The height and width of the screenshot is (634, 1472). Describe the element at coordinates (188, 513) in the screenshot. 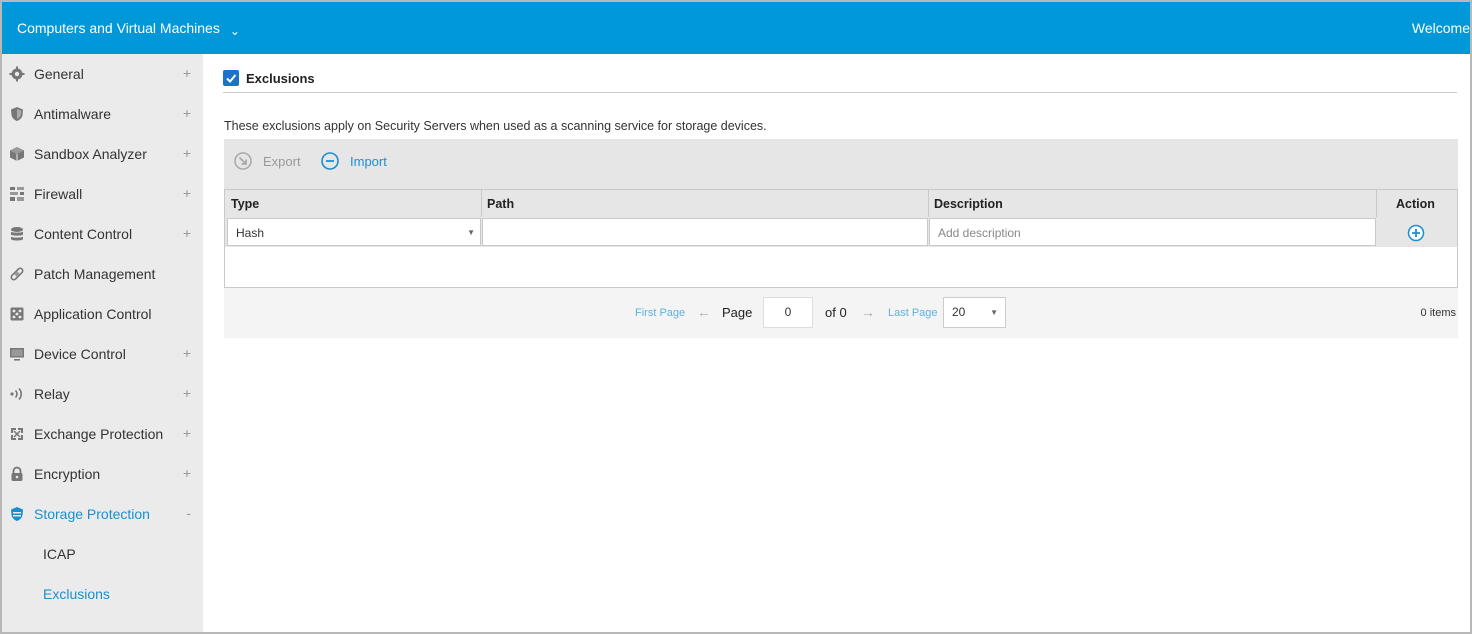

I see `collapse-icon: -` at that location.